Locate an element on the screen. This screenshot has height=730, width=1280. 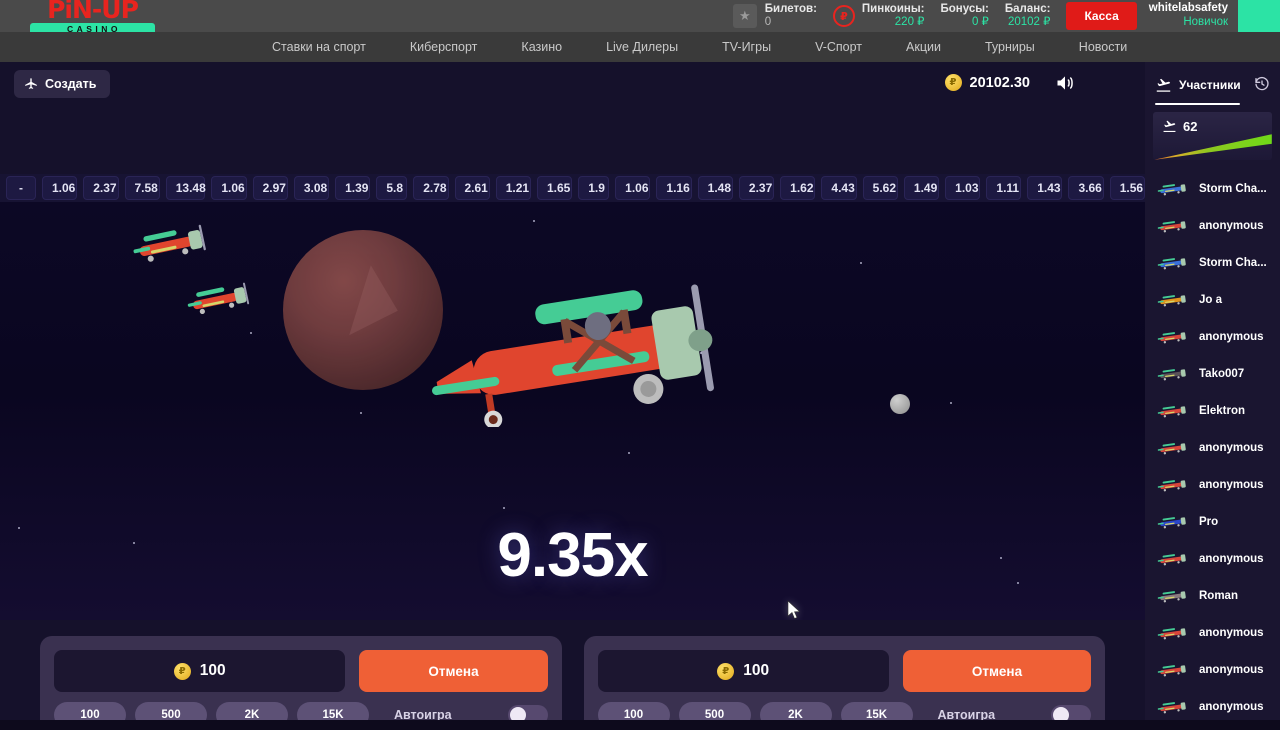
nav-item-4: Live Дилеры is located at coordinates (642, 47).